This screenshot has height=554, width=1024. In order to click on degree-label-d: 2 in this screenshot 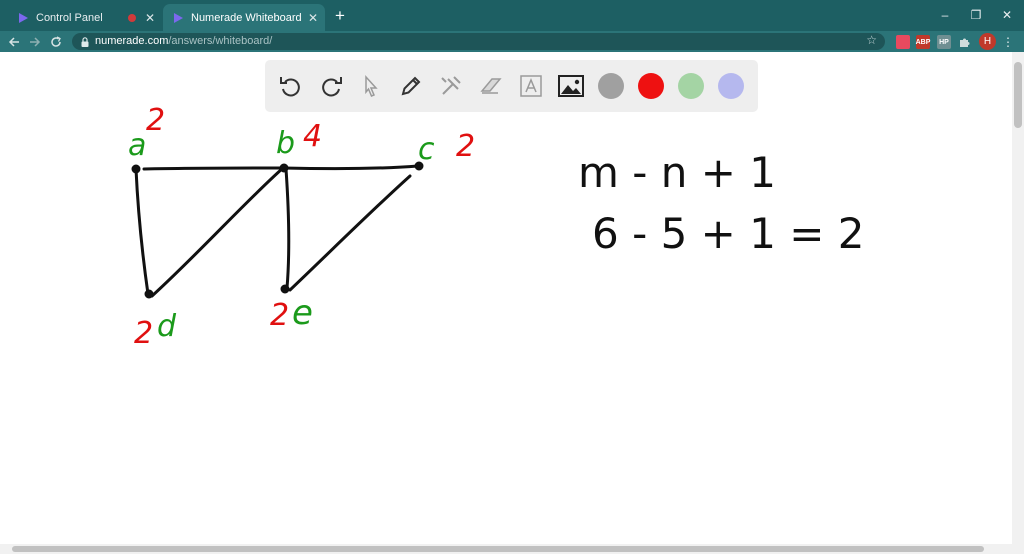, I will do `click(143, 333)`.